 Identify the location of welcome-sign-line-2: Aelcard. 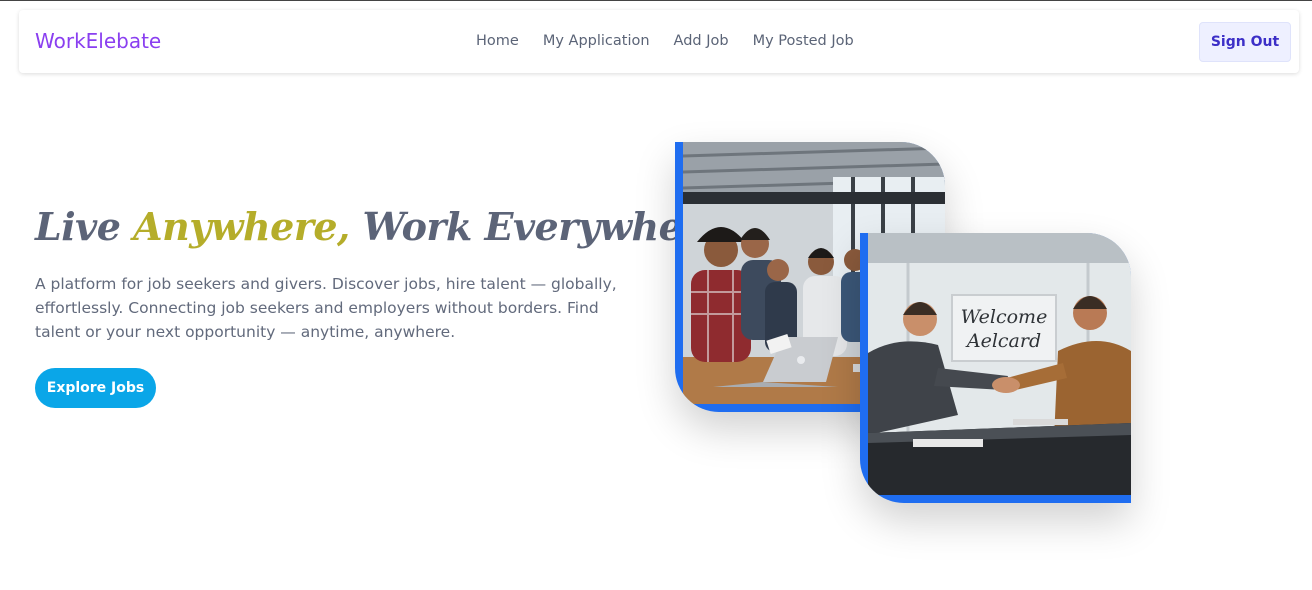
(1003, 341).